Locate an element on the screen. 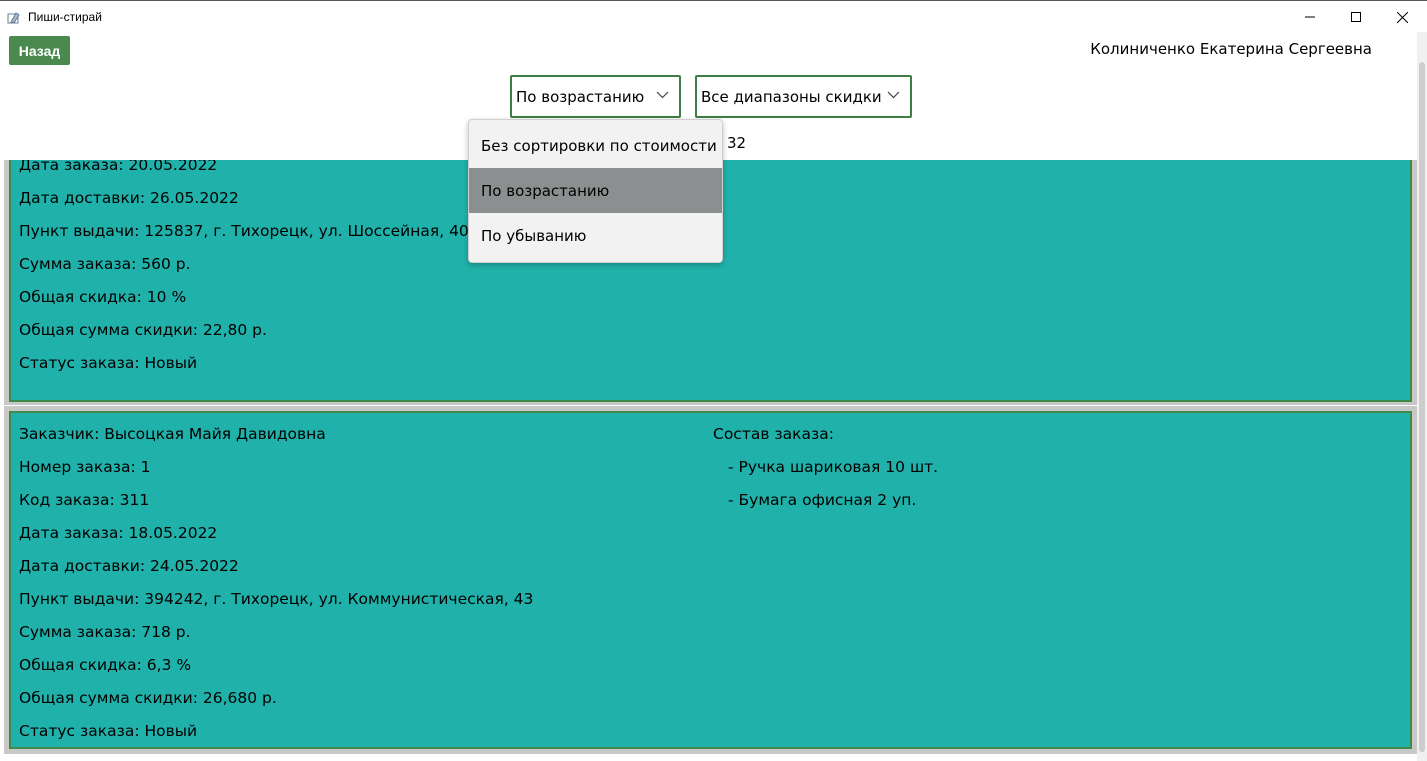  sort-option-descending: По убыванию is located at coordinates (595, 235).